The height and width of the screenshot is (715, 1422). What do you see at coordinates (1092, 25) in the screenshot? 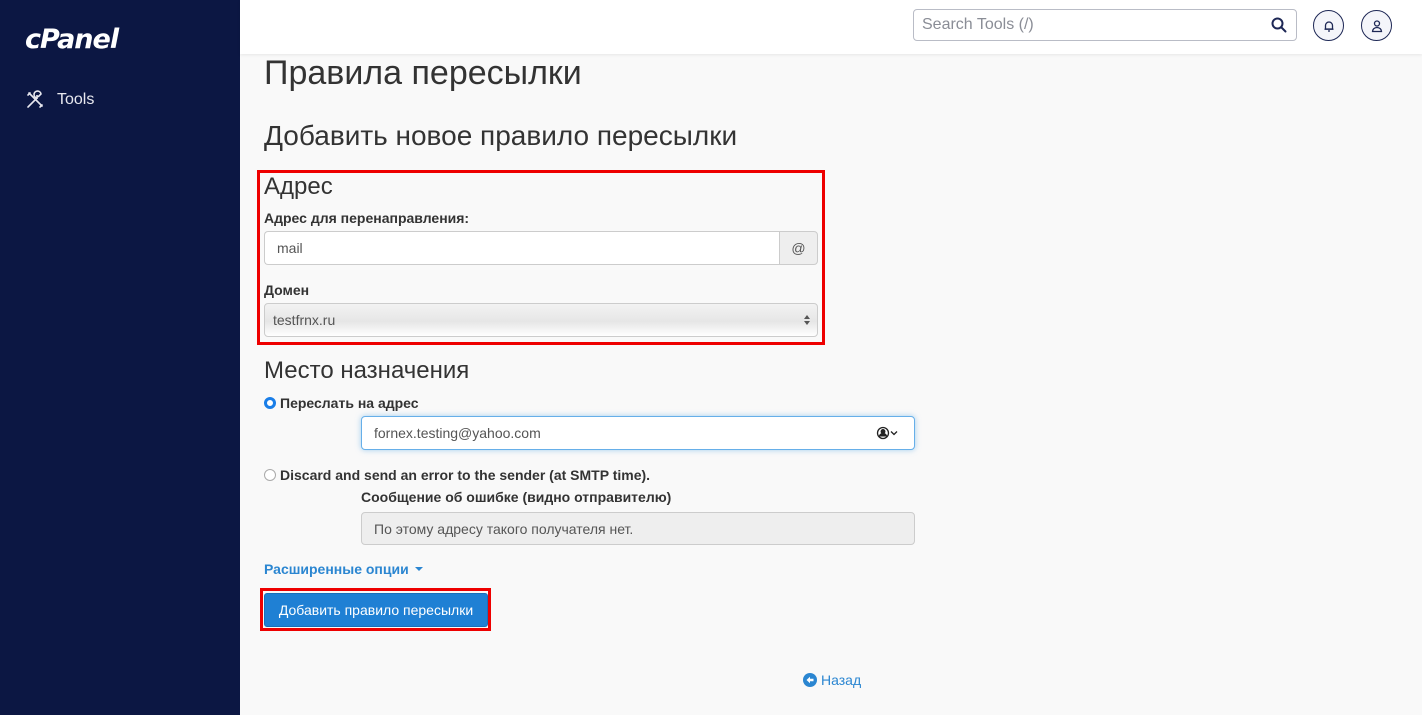
I see `search-input` at bounding box center [1092, 25].